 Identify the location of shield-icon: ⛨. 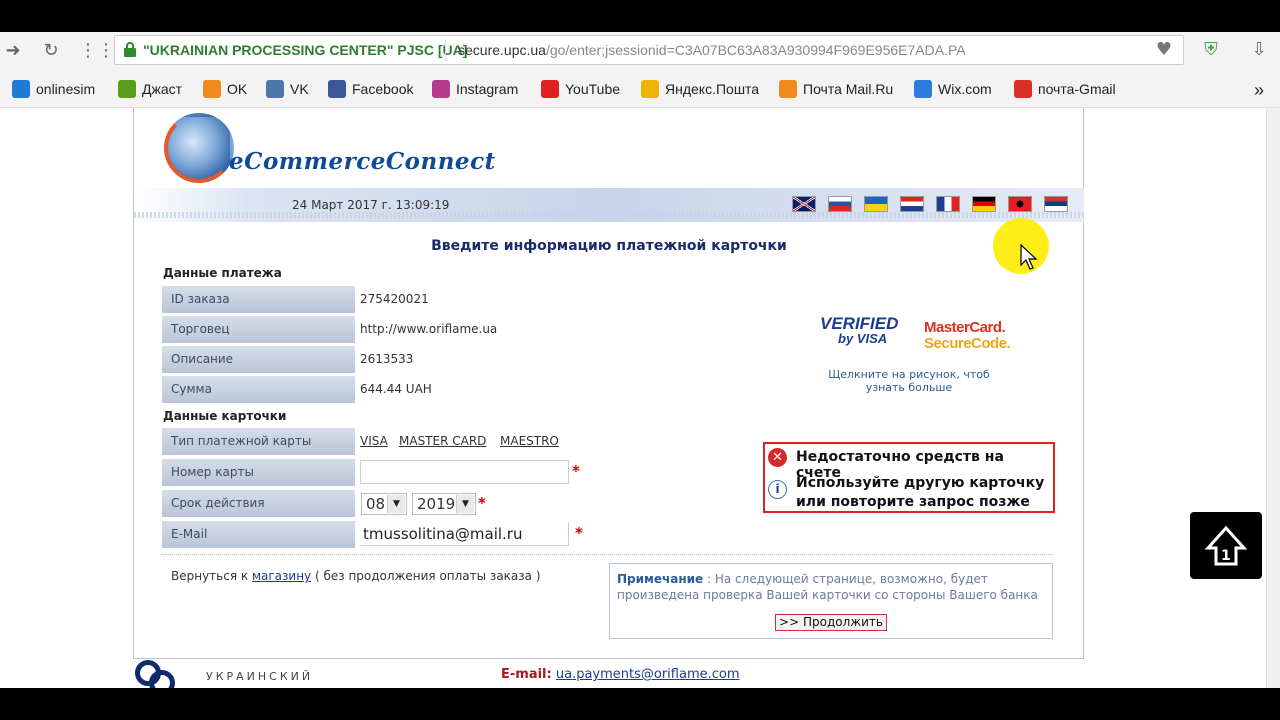
(1211, 50).